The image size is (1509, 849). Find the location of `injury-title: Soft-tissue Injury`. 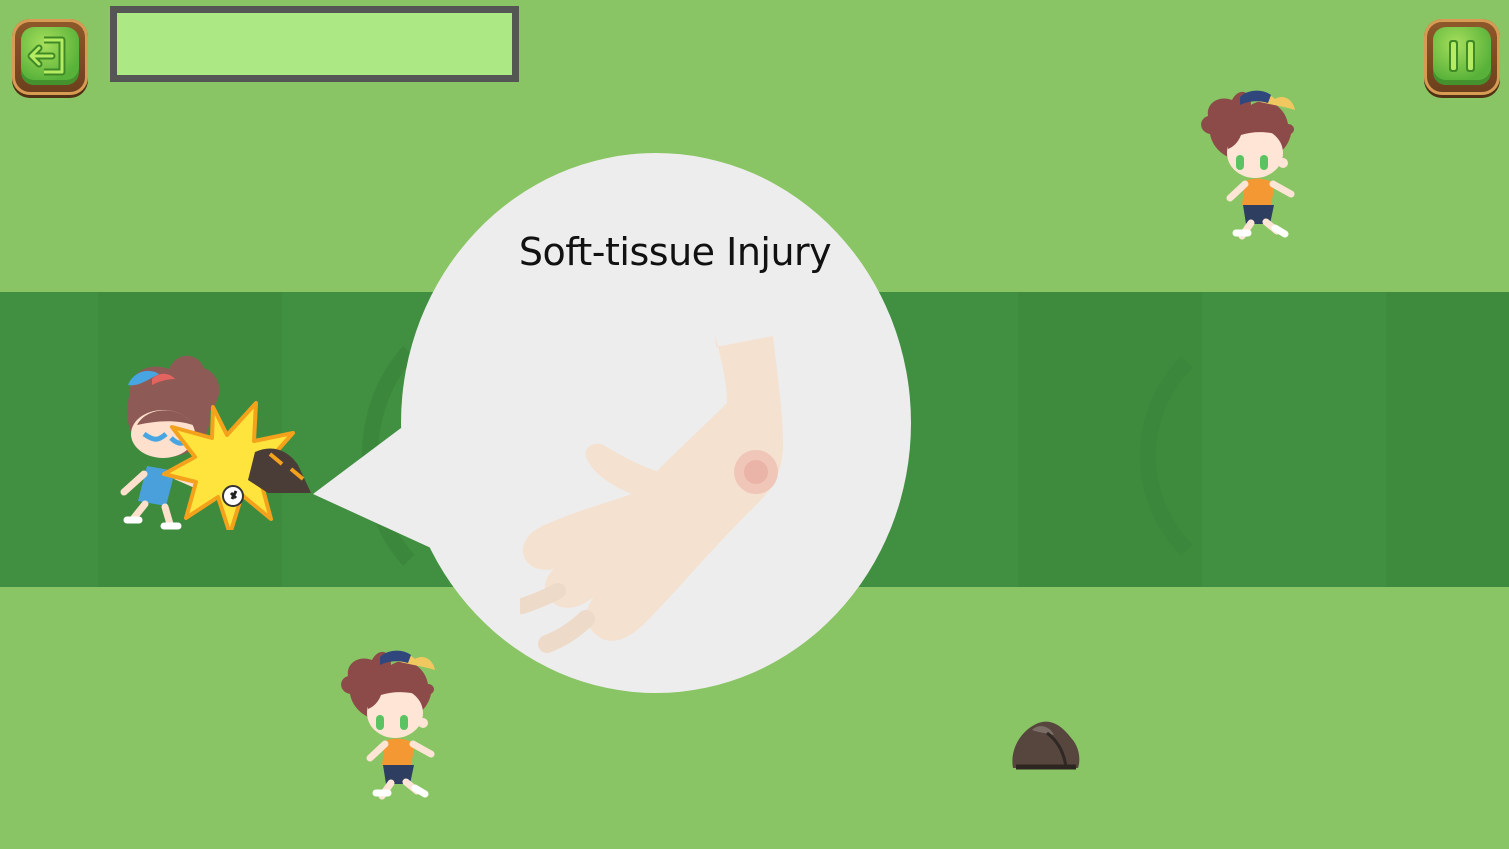

injury-title: Soft-tissue Injury is located at coordinates (675, 252).